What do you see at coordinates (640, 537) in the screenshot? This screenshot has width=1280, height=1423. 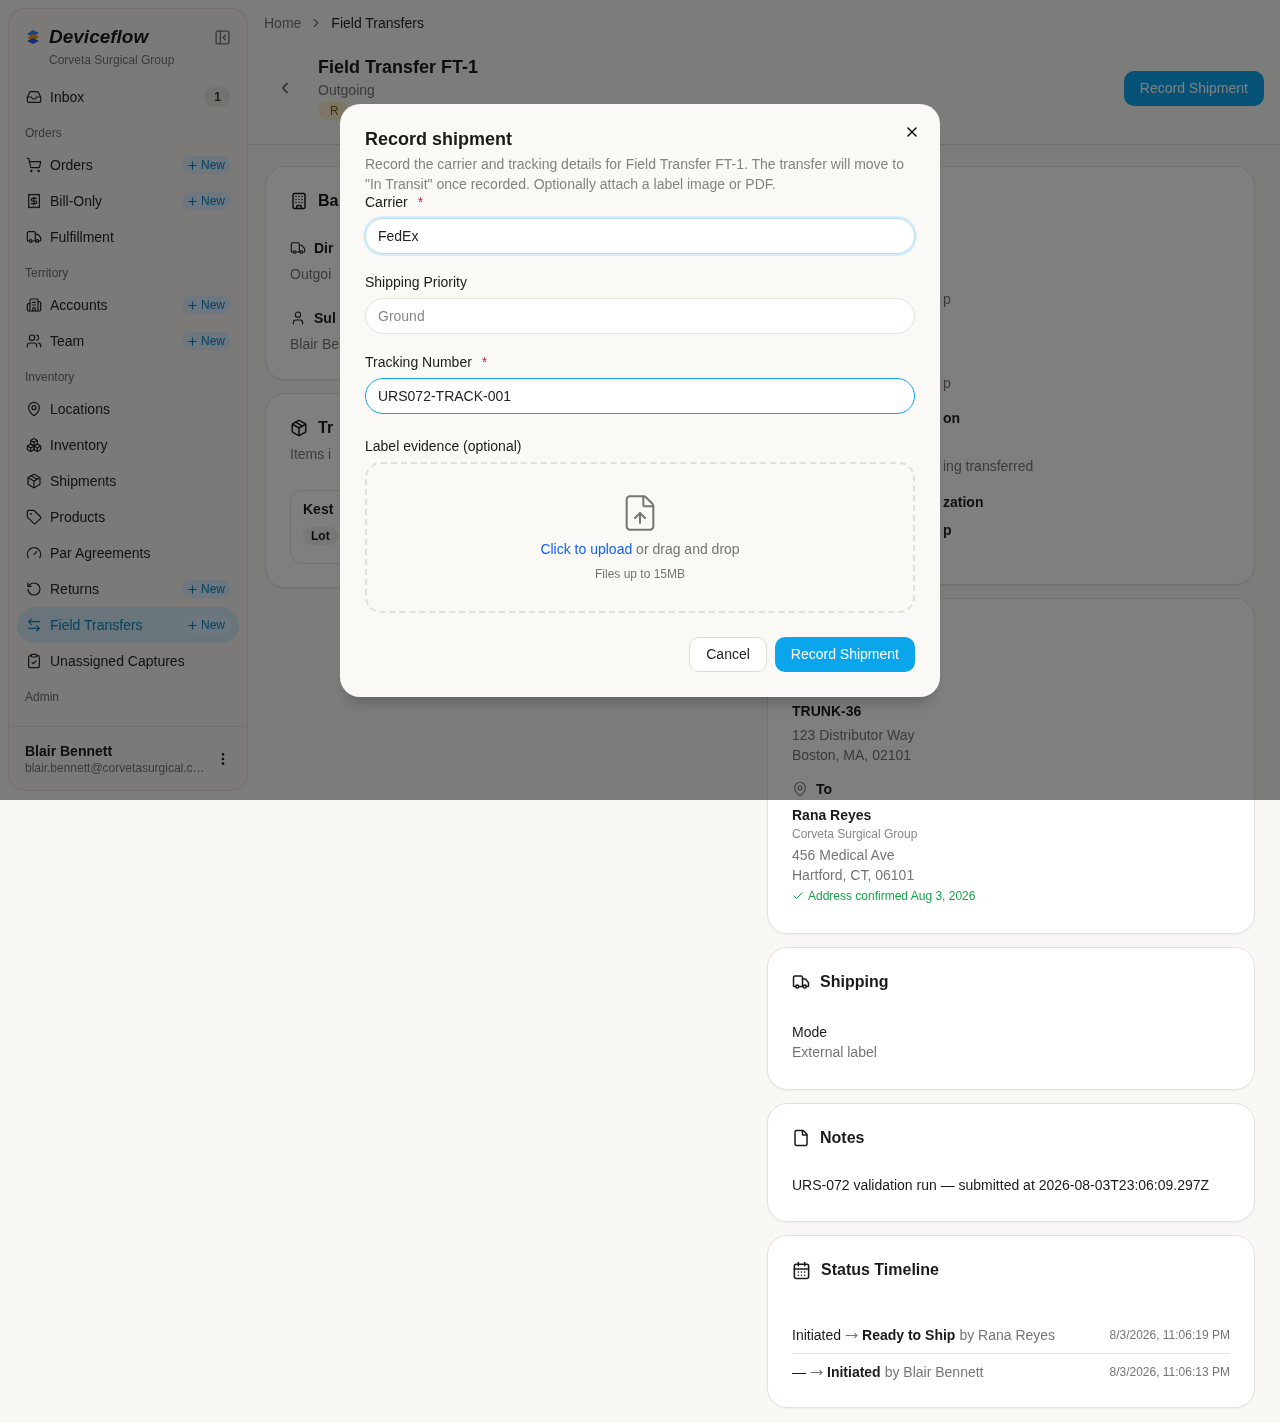 I see `upload-dropzone: Click to upload or drag and drop Files up to 15MB` at bounding box center [640, 537].